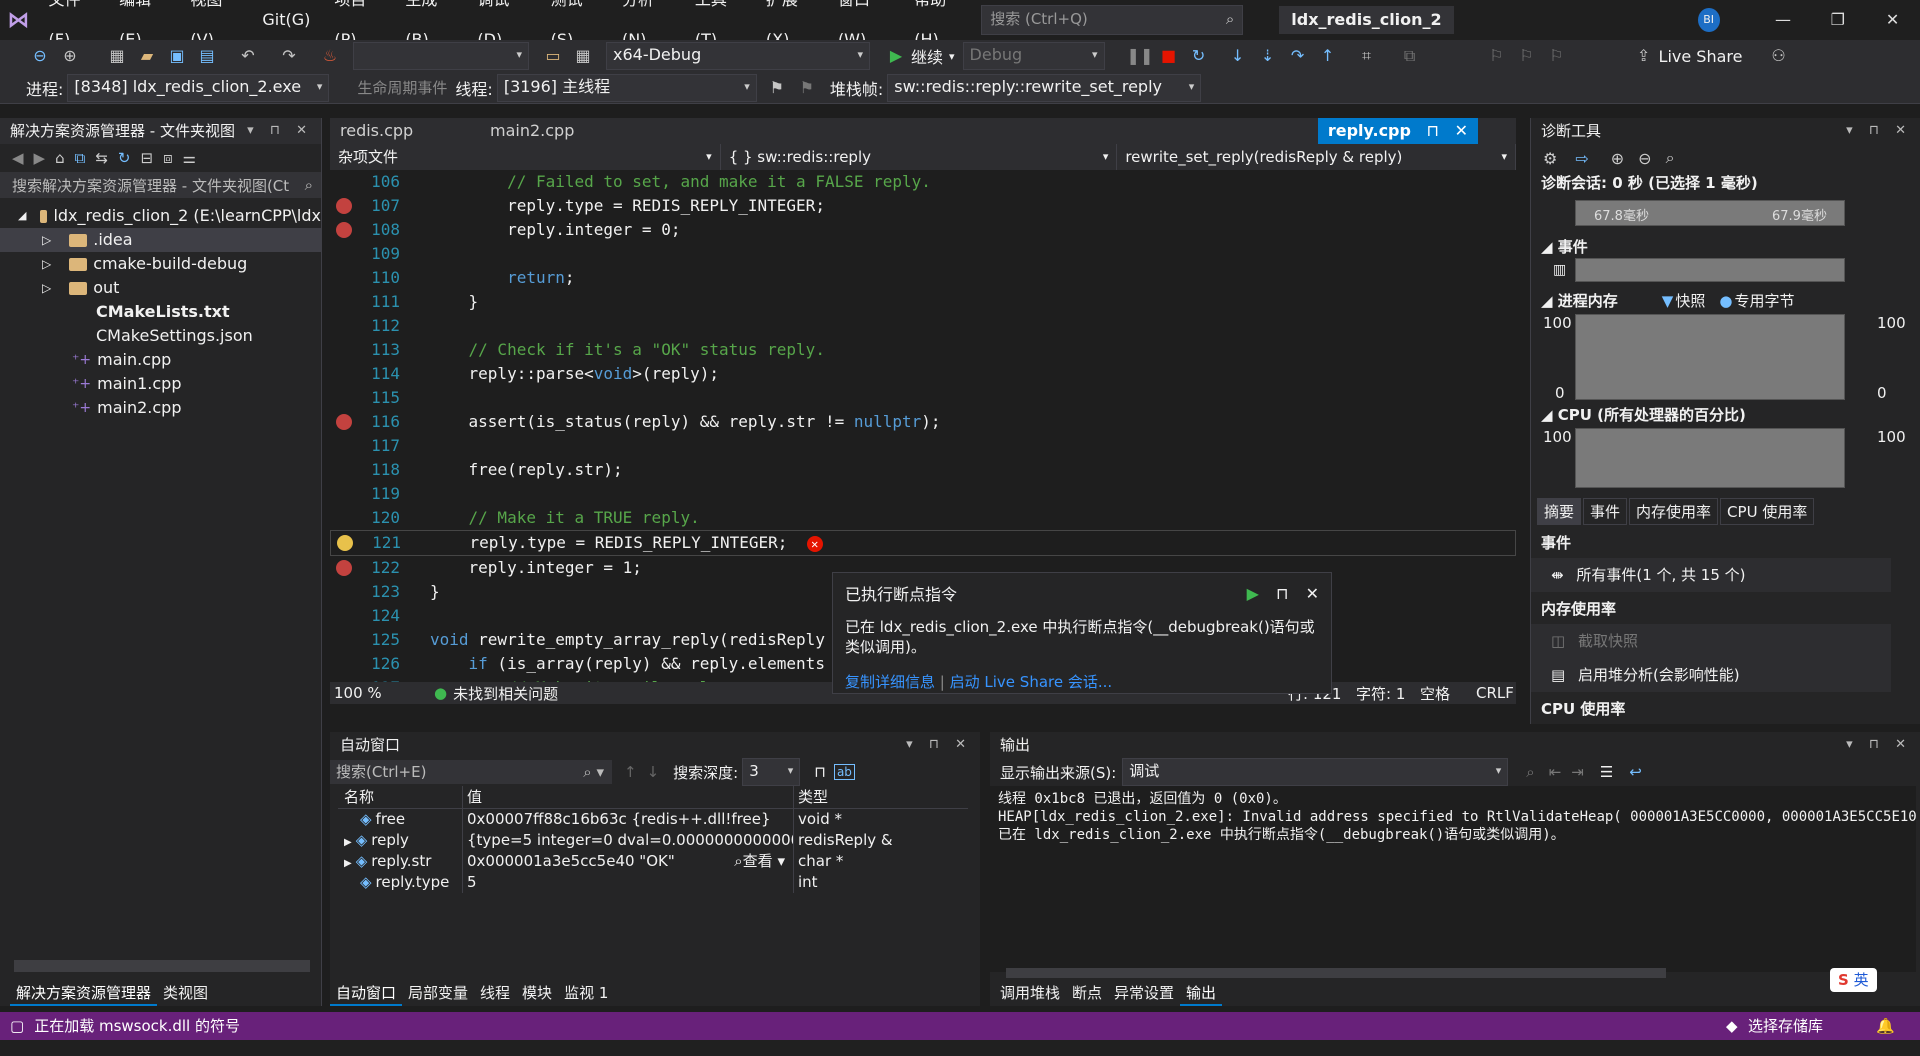  Describe the element at coordinates (366, 993) in the screenshot. I see `tab-autos: 自动窗口` at that location.